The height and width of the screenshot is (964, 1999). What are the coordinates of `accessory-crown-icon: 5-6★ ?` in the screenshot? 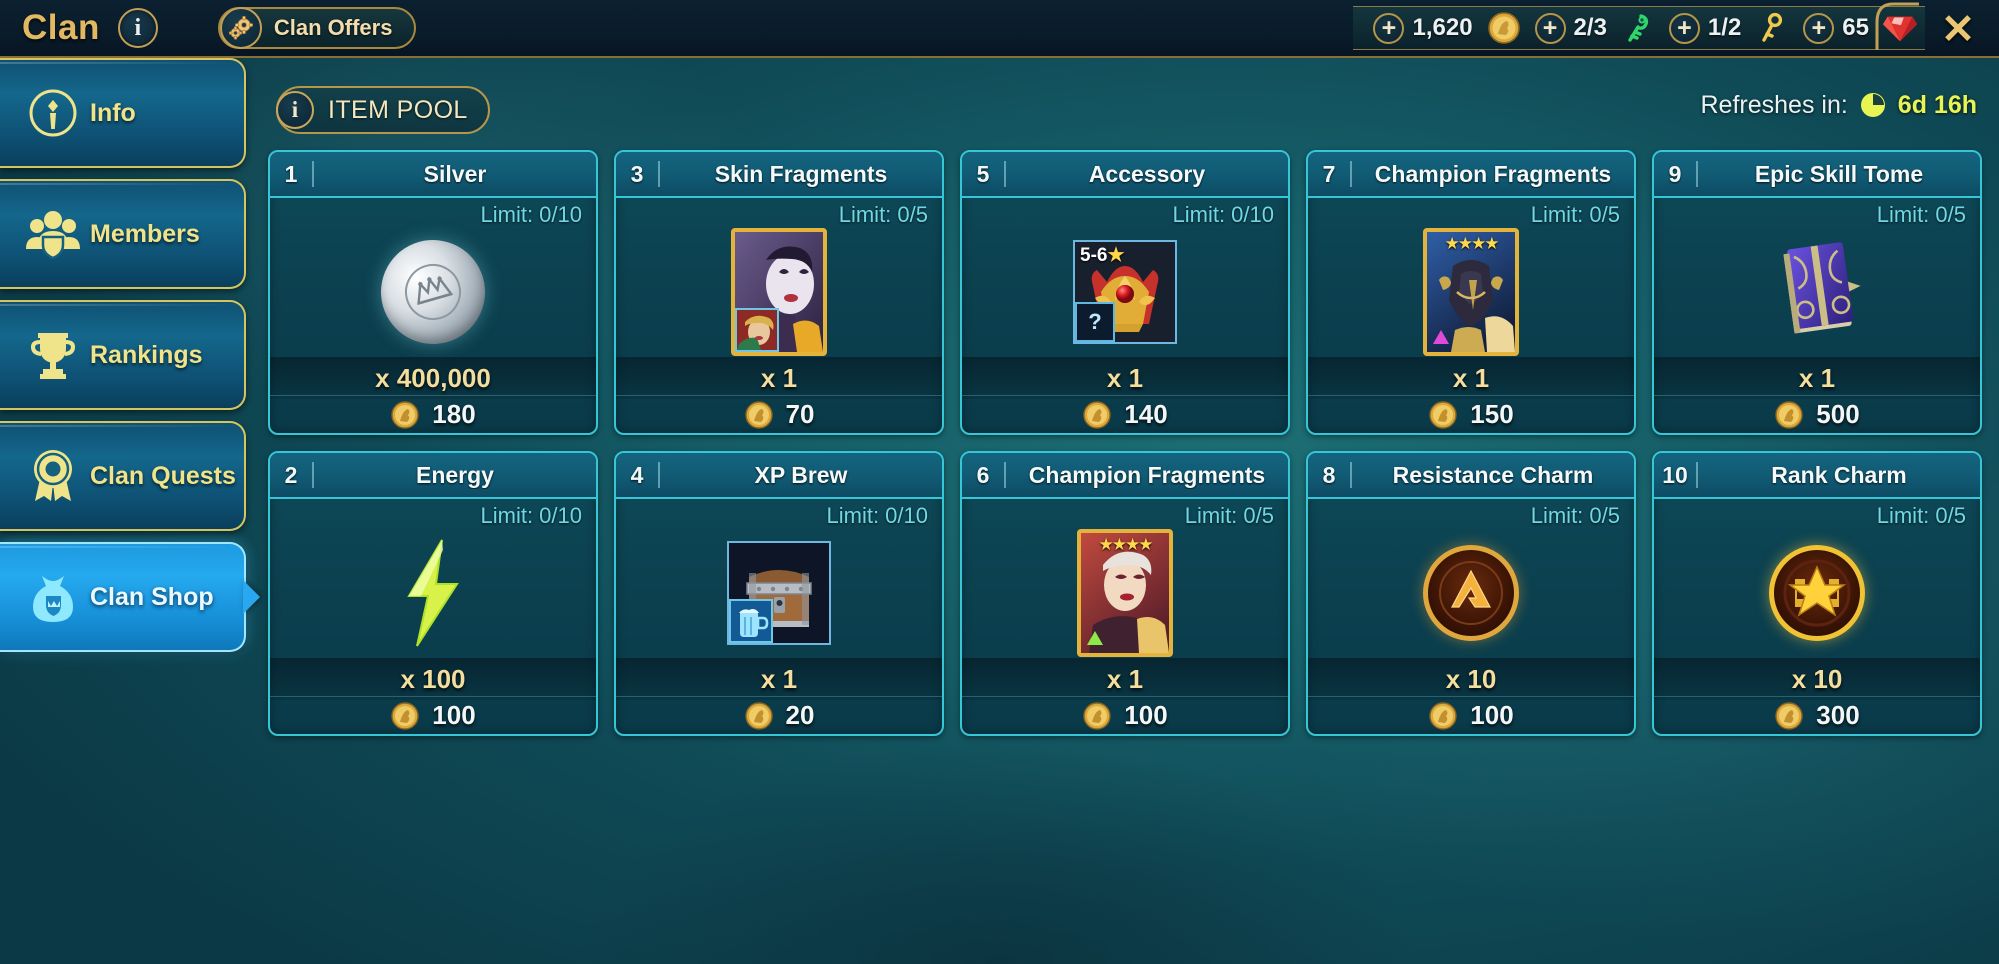 It's located at (1125, 292).